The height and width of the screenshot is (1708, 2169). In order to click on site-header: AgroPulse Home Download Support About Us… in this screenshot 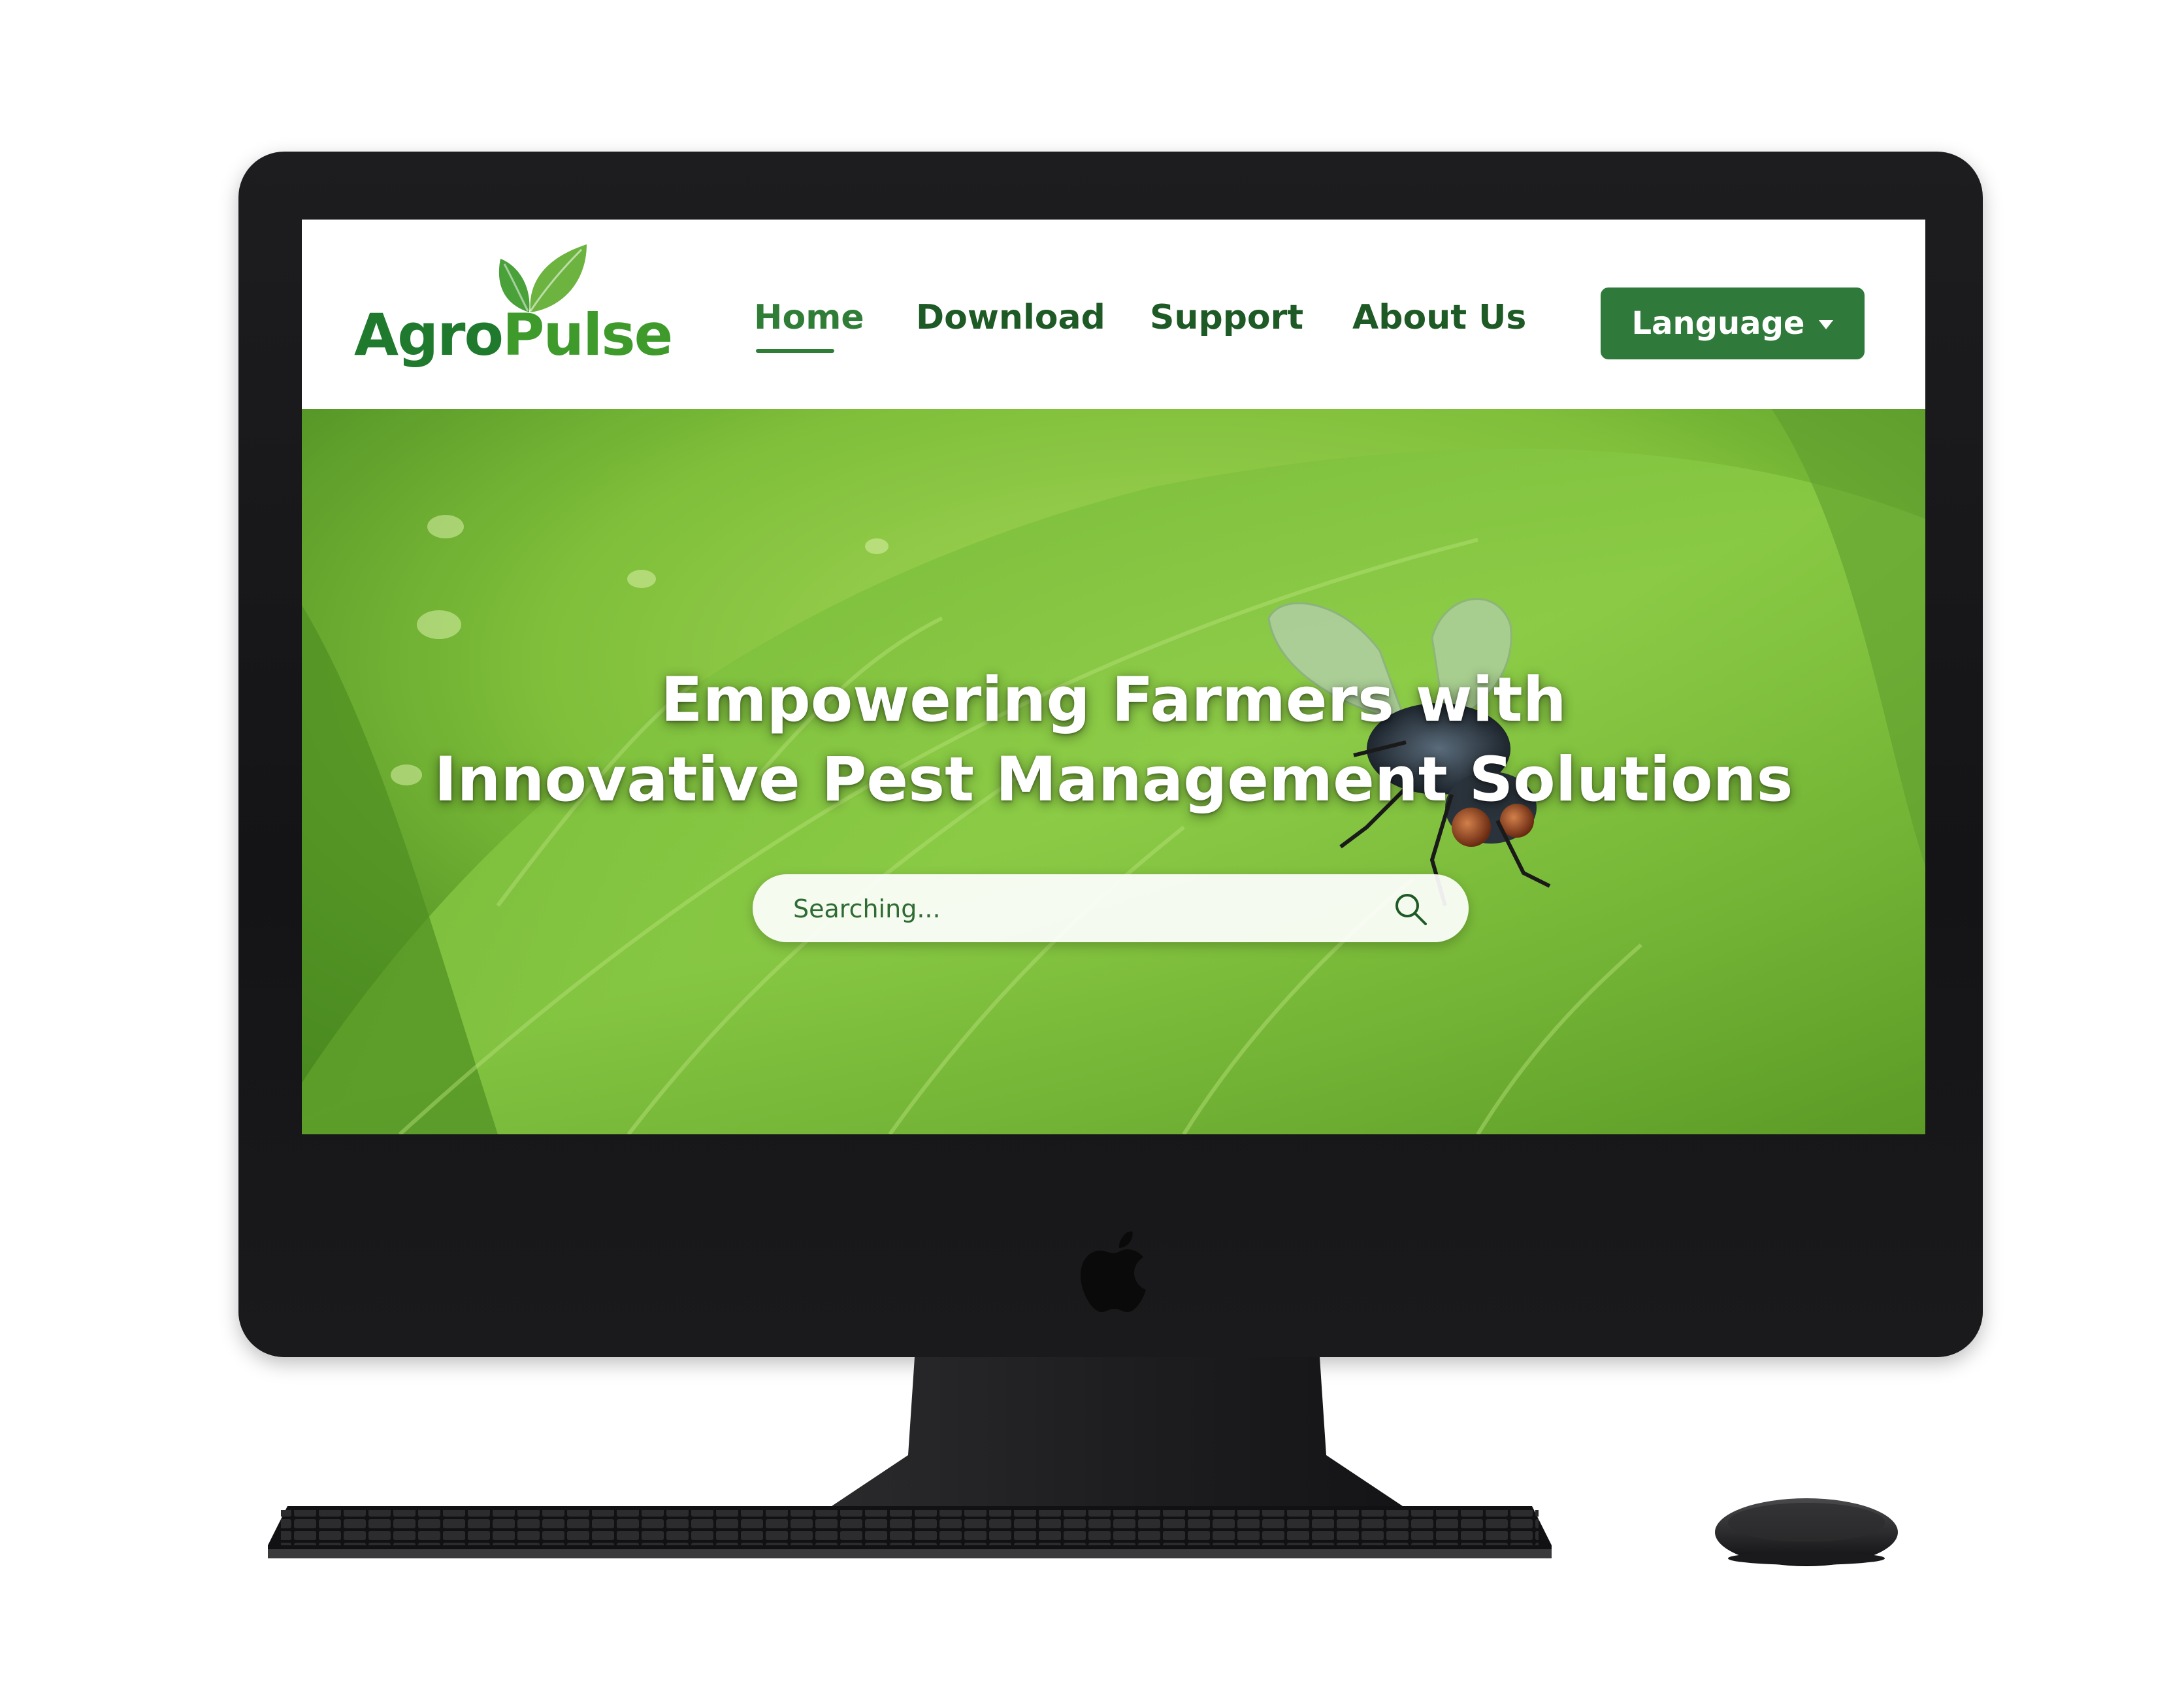, I will do `click(1113, 314)`.